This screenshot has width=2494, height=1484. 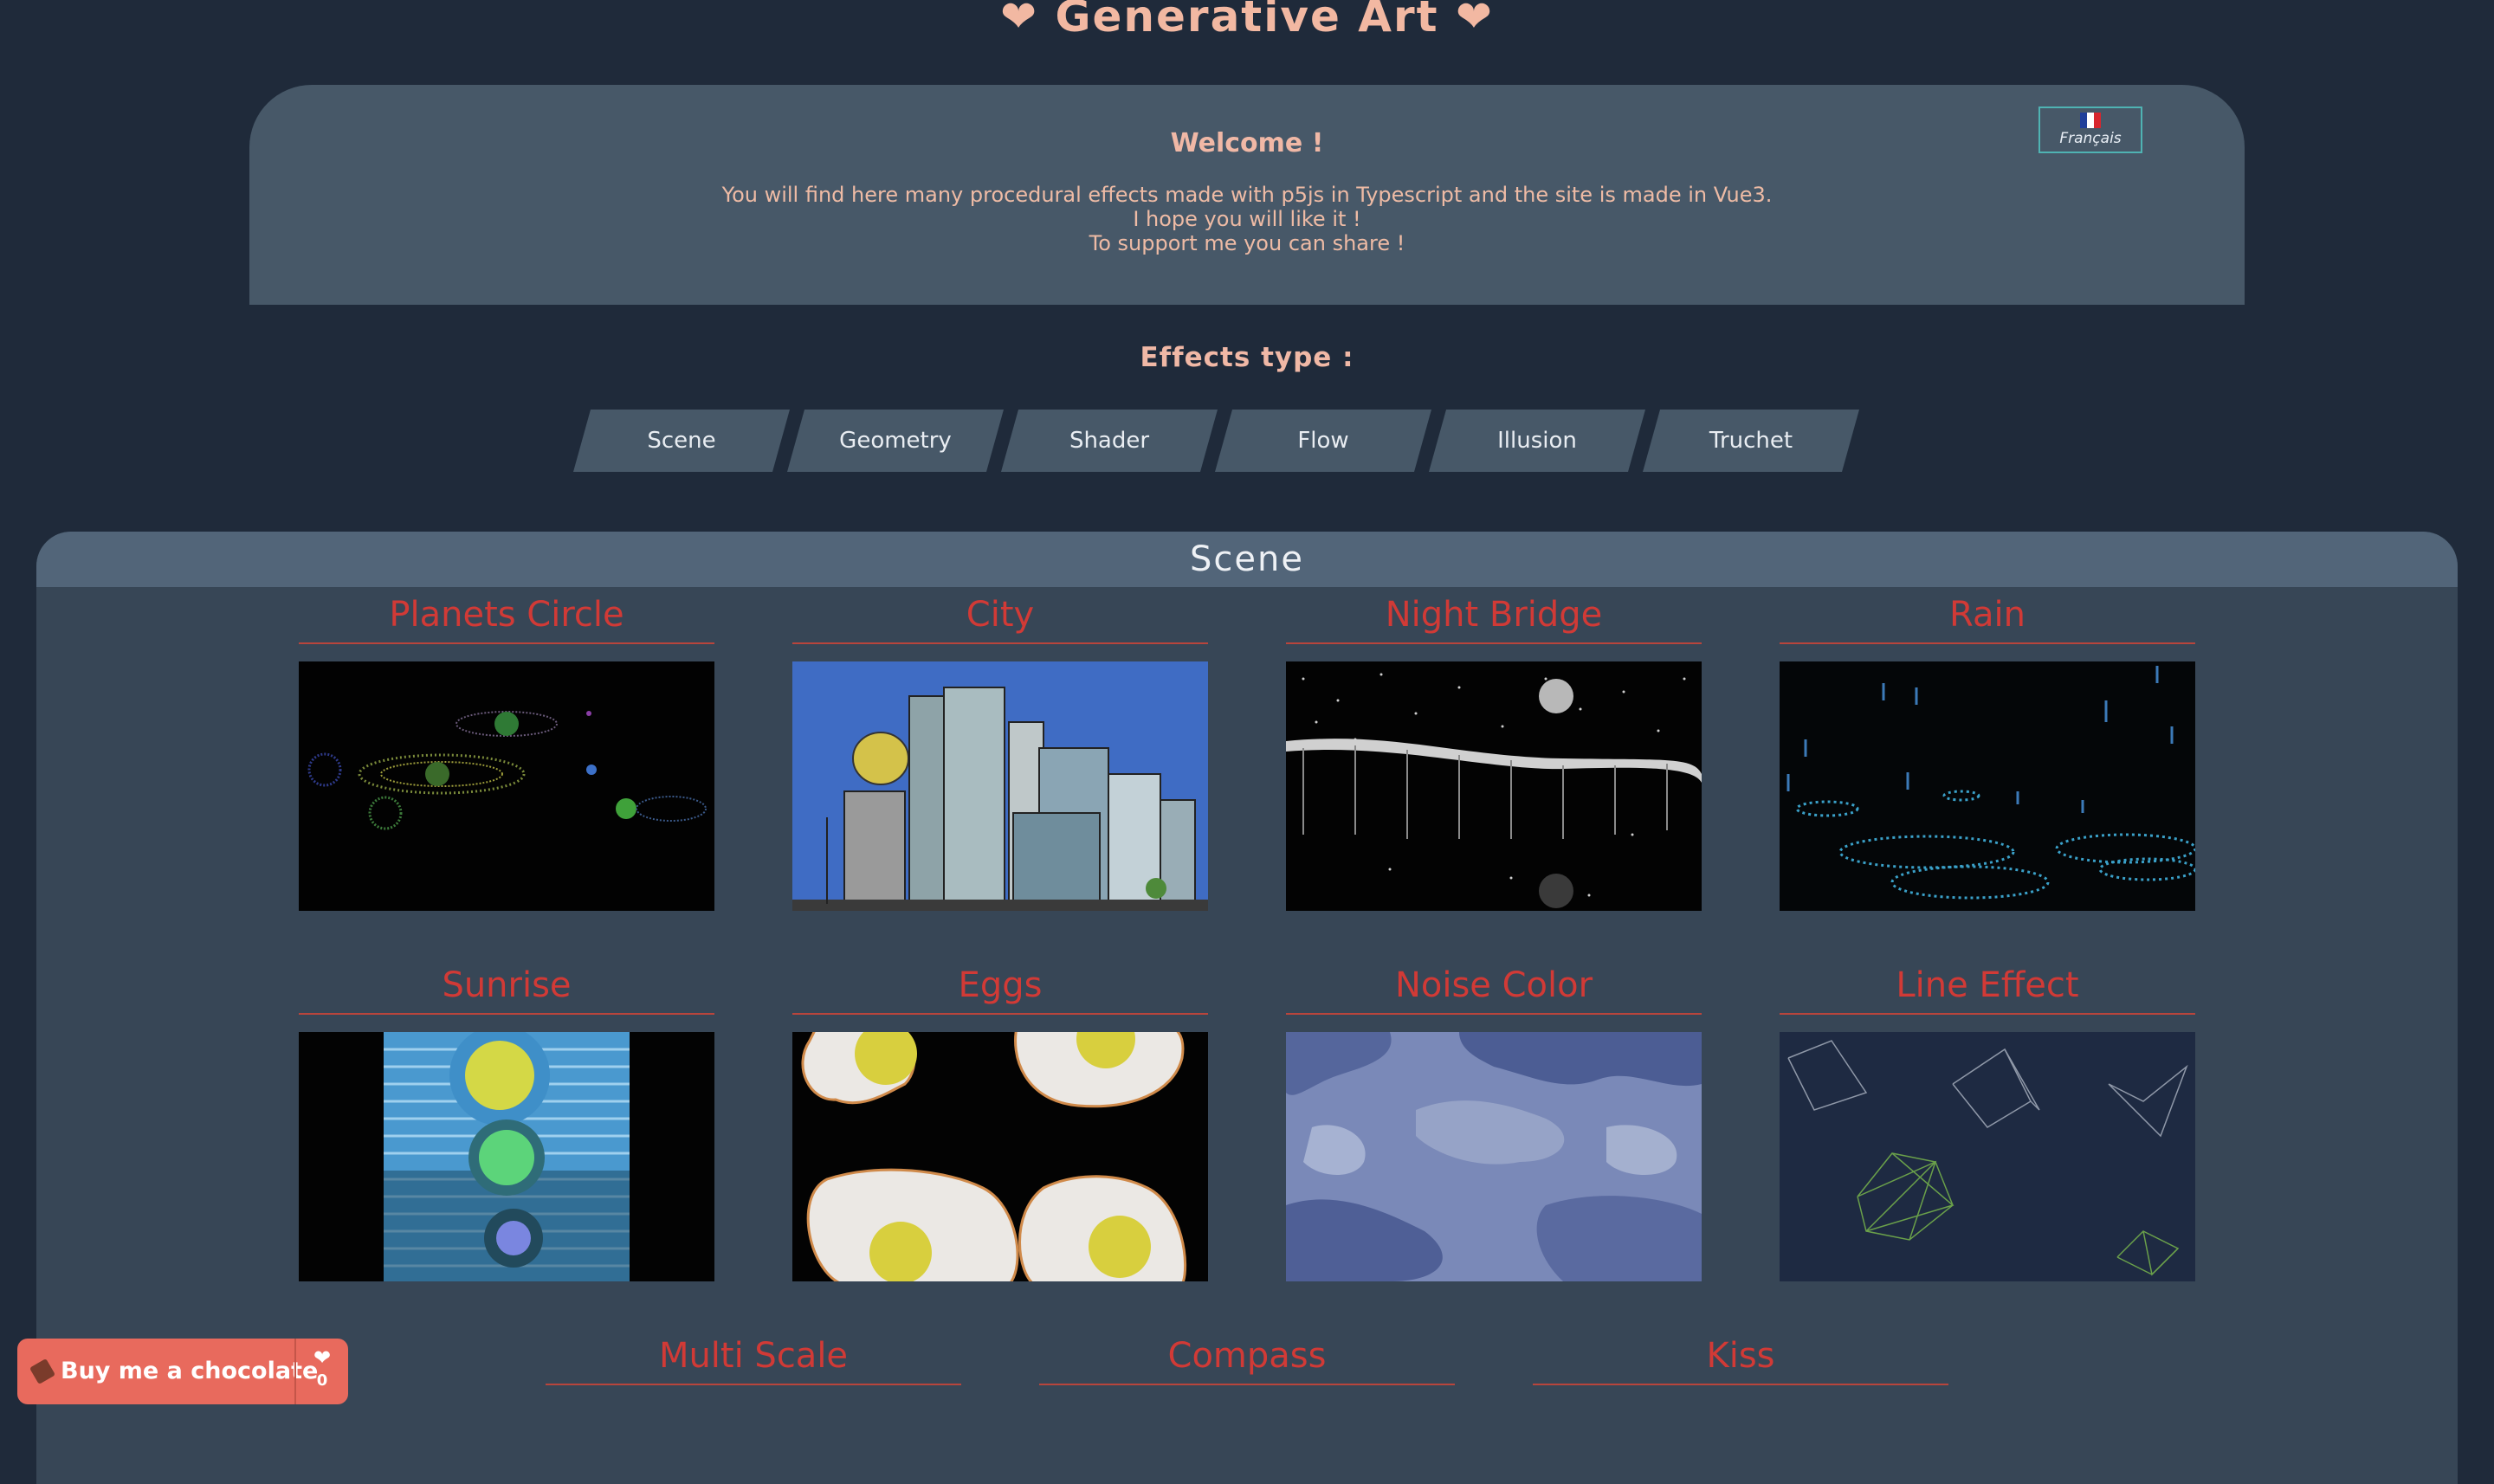 I want to click on card-title: City, so click(x=1000, y=615).